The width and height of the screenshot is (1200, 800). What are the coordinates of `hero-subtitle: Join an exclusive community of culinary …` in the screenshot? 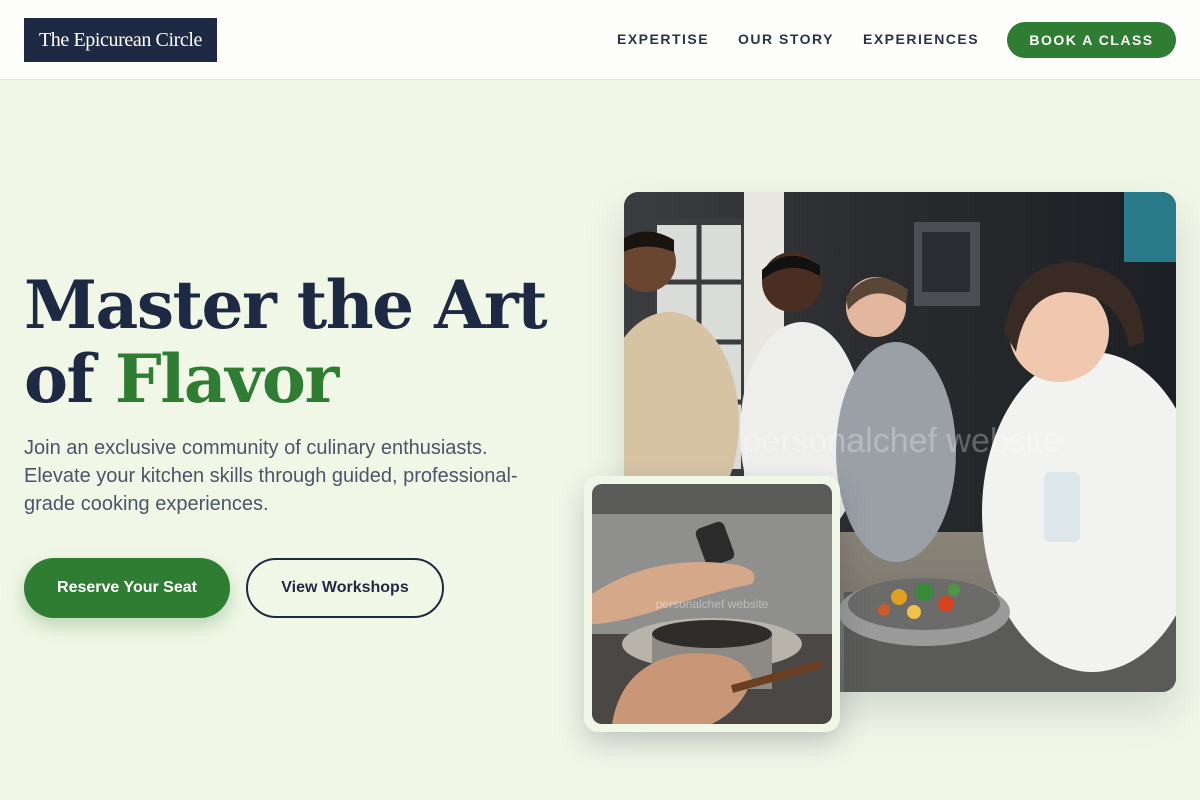 It's located at (271, 476).